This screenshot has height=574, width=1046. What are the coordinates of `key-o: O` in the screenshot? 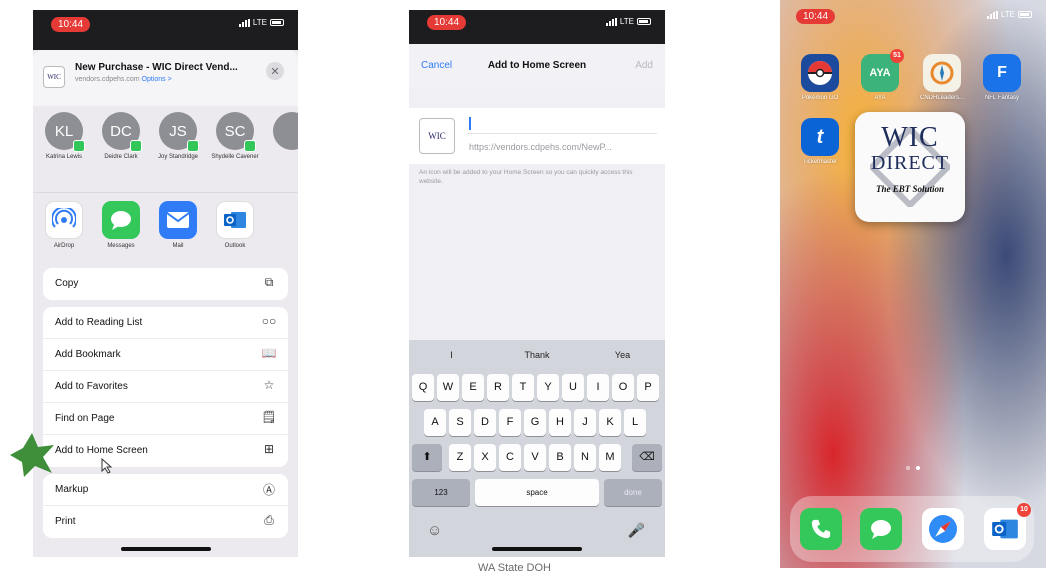 It's located at (623, 387).